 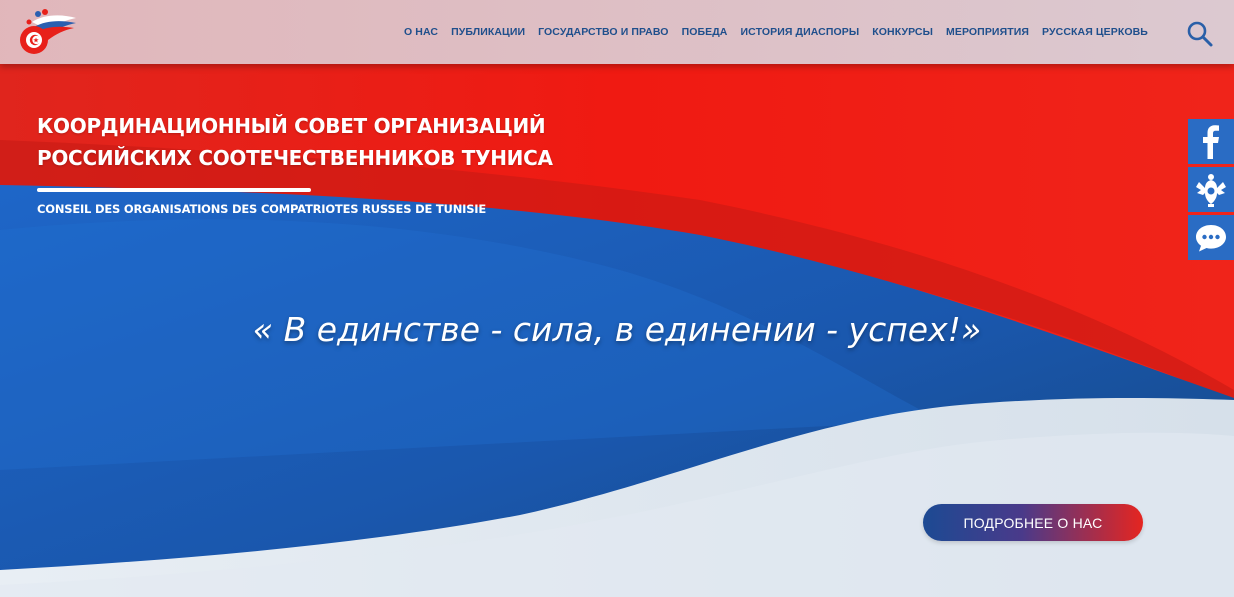 I want to click on nav-item-diaspora-history: ИСТОРИЯ ДИАСПОРЫ, so click(x=800, y=32).